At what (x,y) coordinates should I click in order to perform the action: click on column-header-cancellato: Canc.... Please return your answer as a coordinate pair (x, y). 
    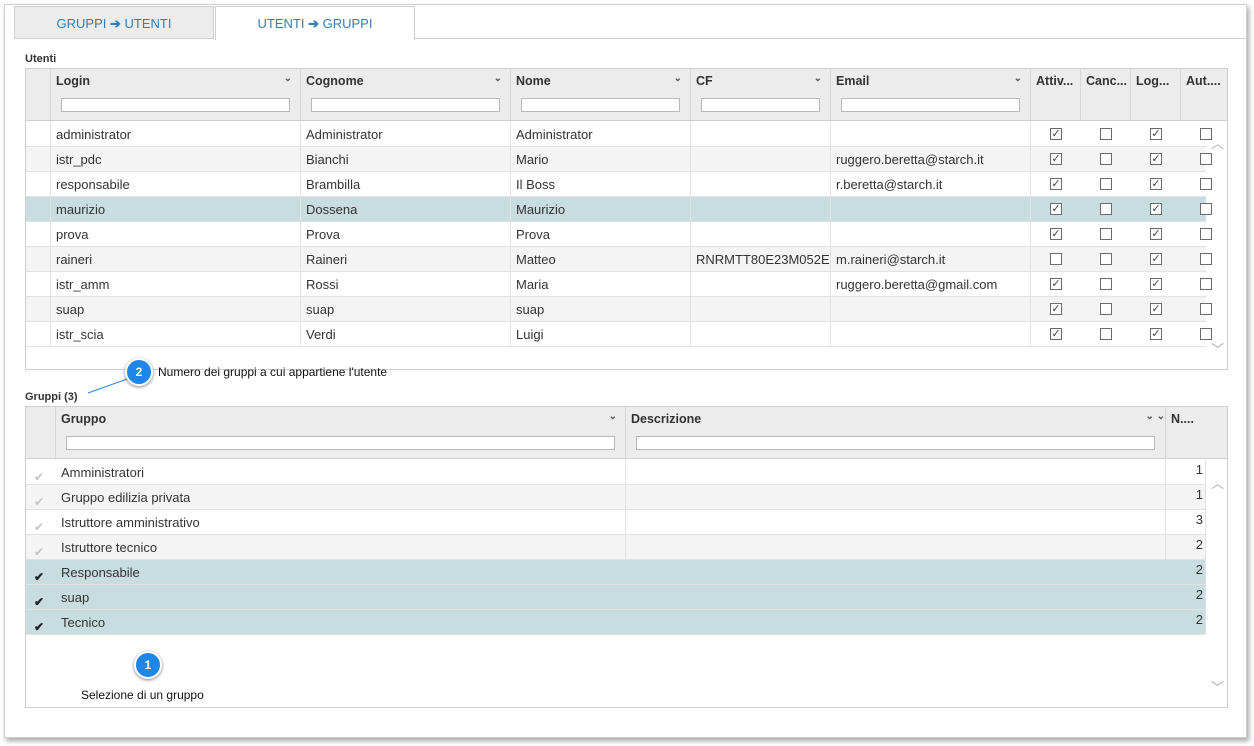
    Looking at the image, I should click on (1106, 94).